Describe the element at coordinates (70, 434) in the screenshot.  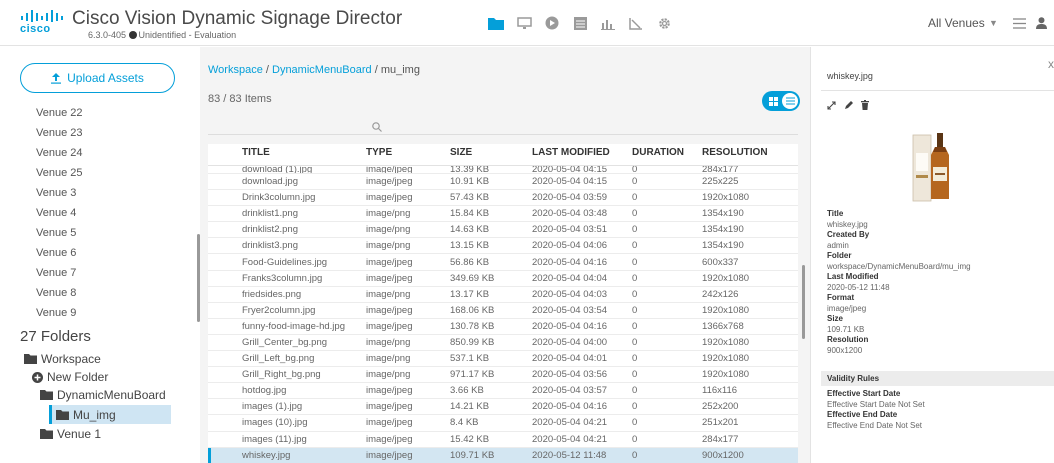
I see `tree-item-venue-1: Venue 1` at that location.